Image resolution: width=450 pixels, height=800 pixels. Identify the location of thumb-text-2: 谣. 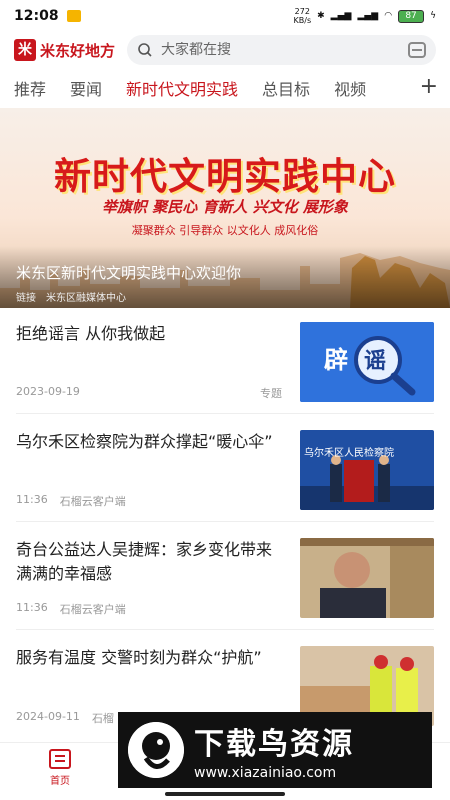
(375, 361).